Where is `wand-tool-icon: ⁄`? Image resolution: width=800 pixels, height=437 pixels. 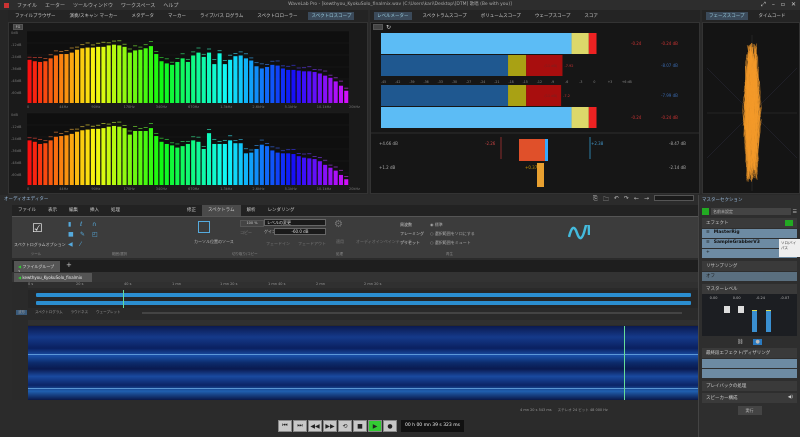
wand-tool-icon: ⁄ is located at coordinates (84, 244).